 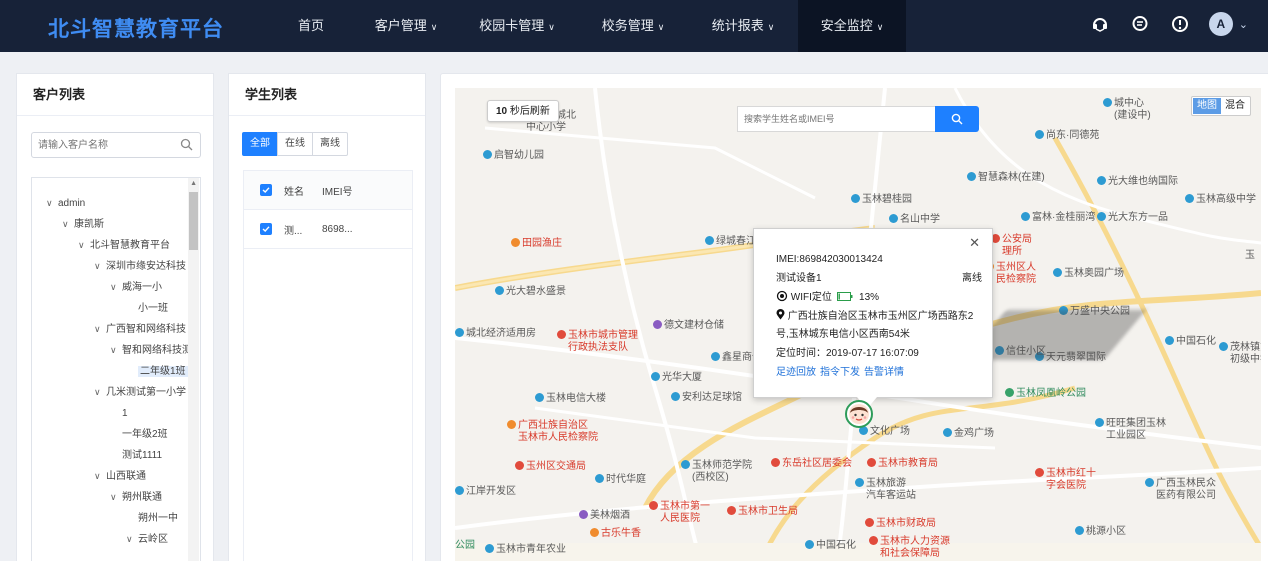 What do you see at coordinates (836, 119) in the screenshot?
I see `map-search-input` at bounding box center [836, 119].